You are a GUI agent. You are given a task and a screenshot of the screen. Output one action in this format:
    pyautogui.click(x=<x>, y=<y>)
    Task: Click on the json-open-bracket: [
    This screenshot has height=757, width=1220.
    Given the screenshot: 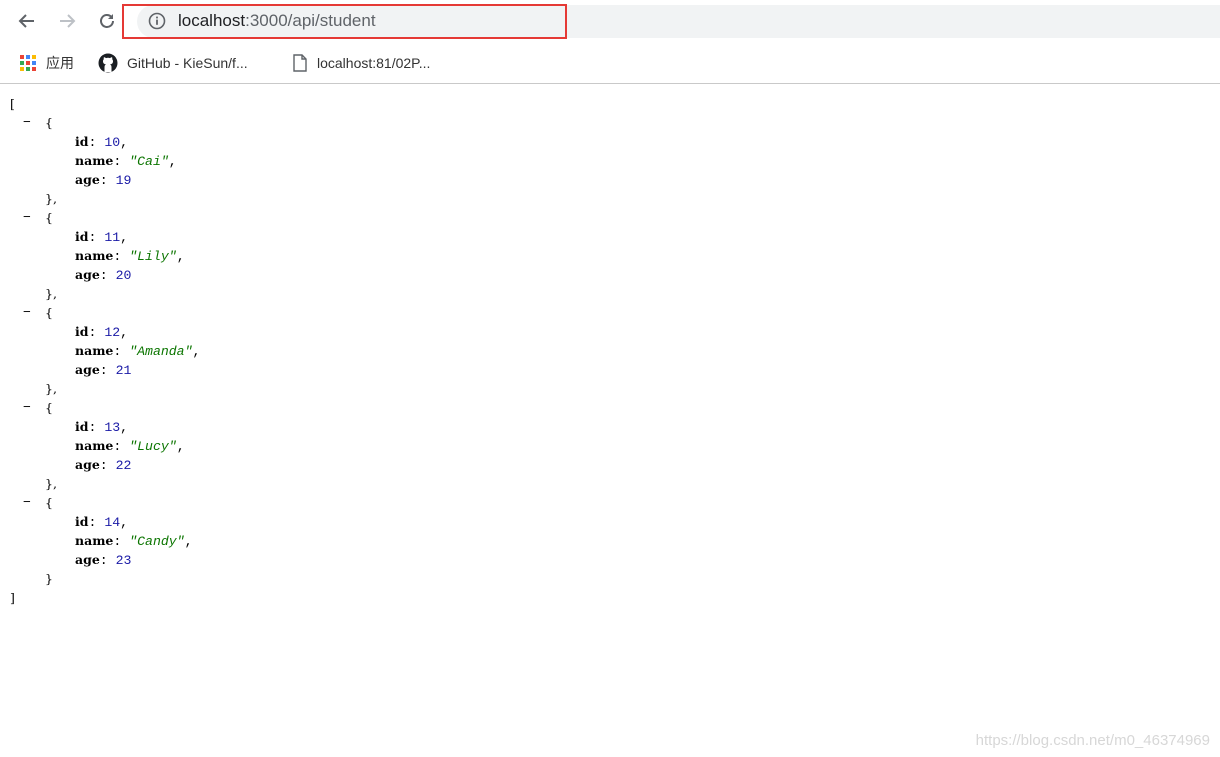 What is the action you would take?
    pyautogui.click(x=12, y=103)
    